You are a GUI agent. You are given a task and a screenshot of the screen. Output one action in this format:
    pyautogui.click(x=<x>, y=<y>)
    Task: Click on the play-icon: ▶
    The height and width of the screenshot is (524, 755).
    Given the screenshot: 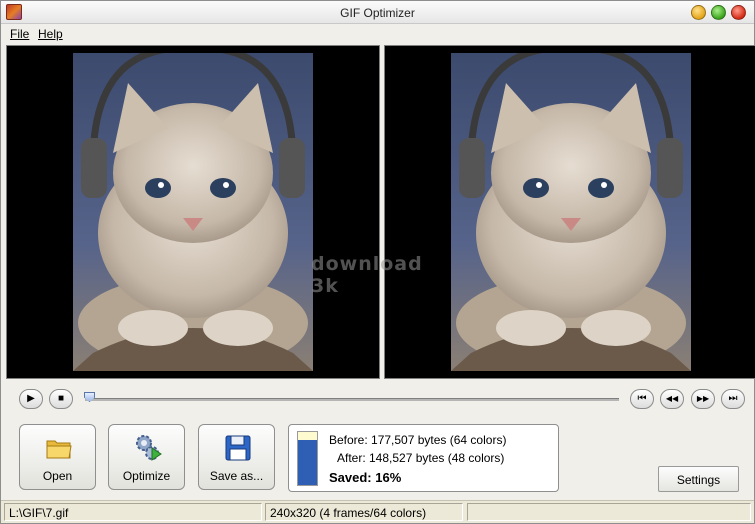 What is the action you would take?
    pyautogui.click(x=31, y=398)
    